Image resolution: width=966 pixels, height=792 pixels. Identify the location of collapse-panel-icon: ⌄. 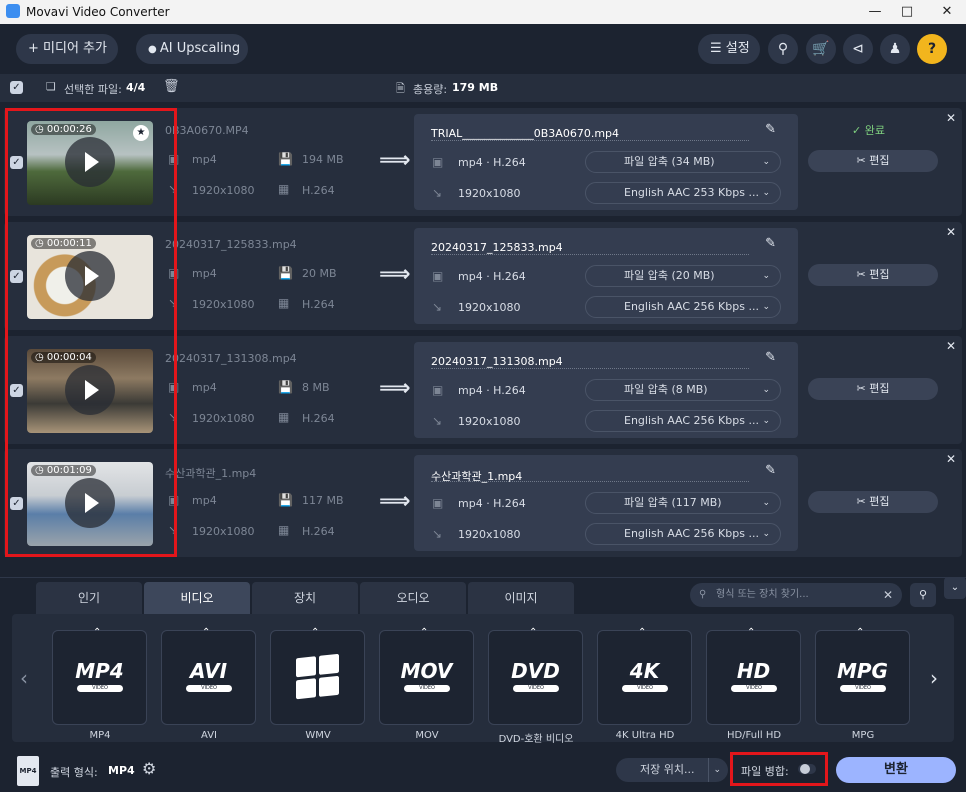
(955, 588).